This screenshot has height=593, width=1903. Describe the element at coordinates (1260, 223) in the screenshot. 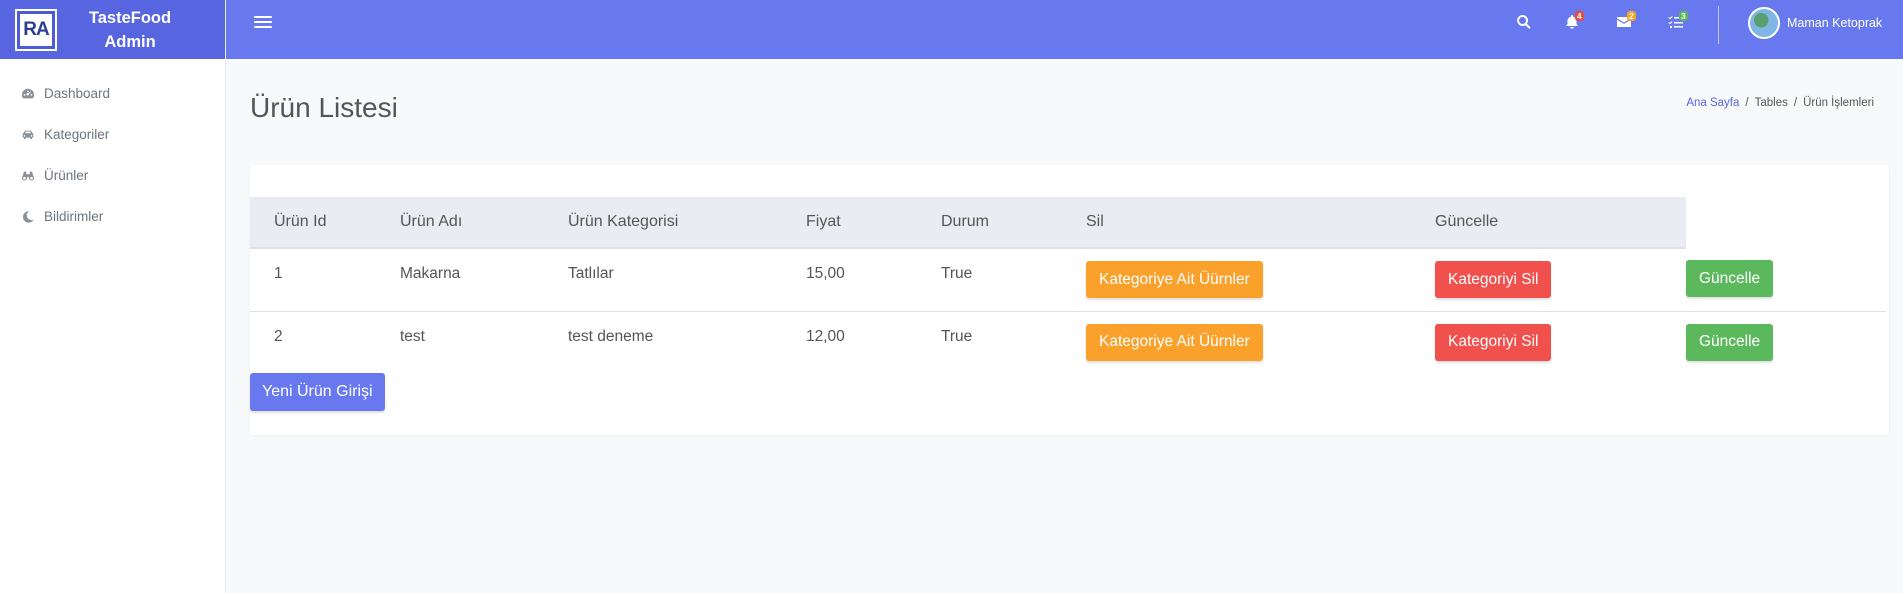

I see `col-header-delete: Sil` at that location.